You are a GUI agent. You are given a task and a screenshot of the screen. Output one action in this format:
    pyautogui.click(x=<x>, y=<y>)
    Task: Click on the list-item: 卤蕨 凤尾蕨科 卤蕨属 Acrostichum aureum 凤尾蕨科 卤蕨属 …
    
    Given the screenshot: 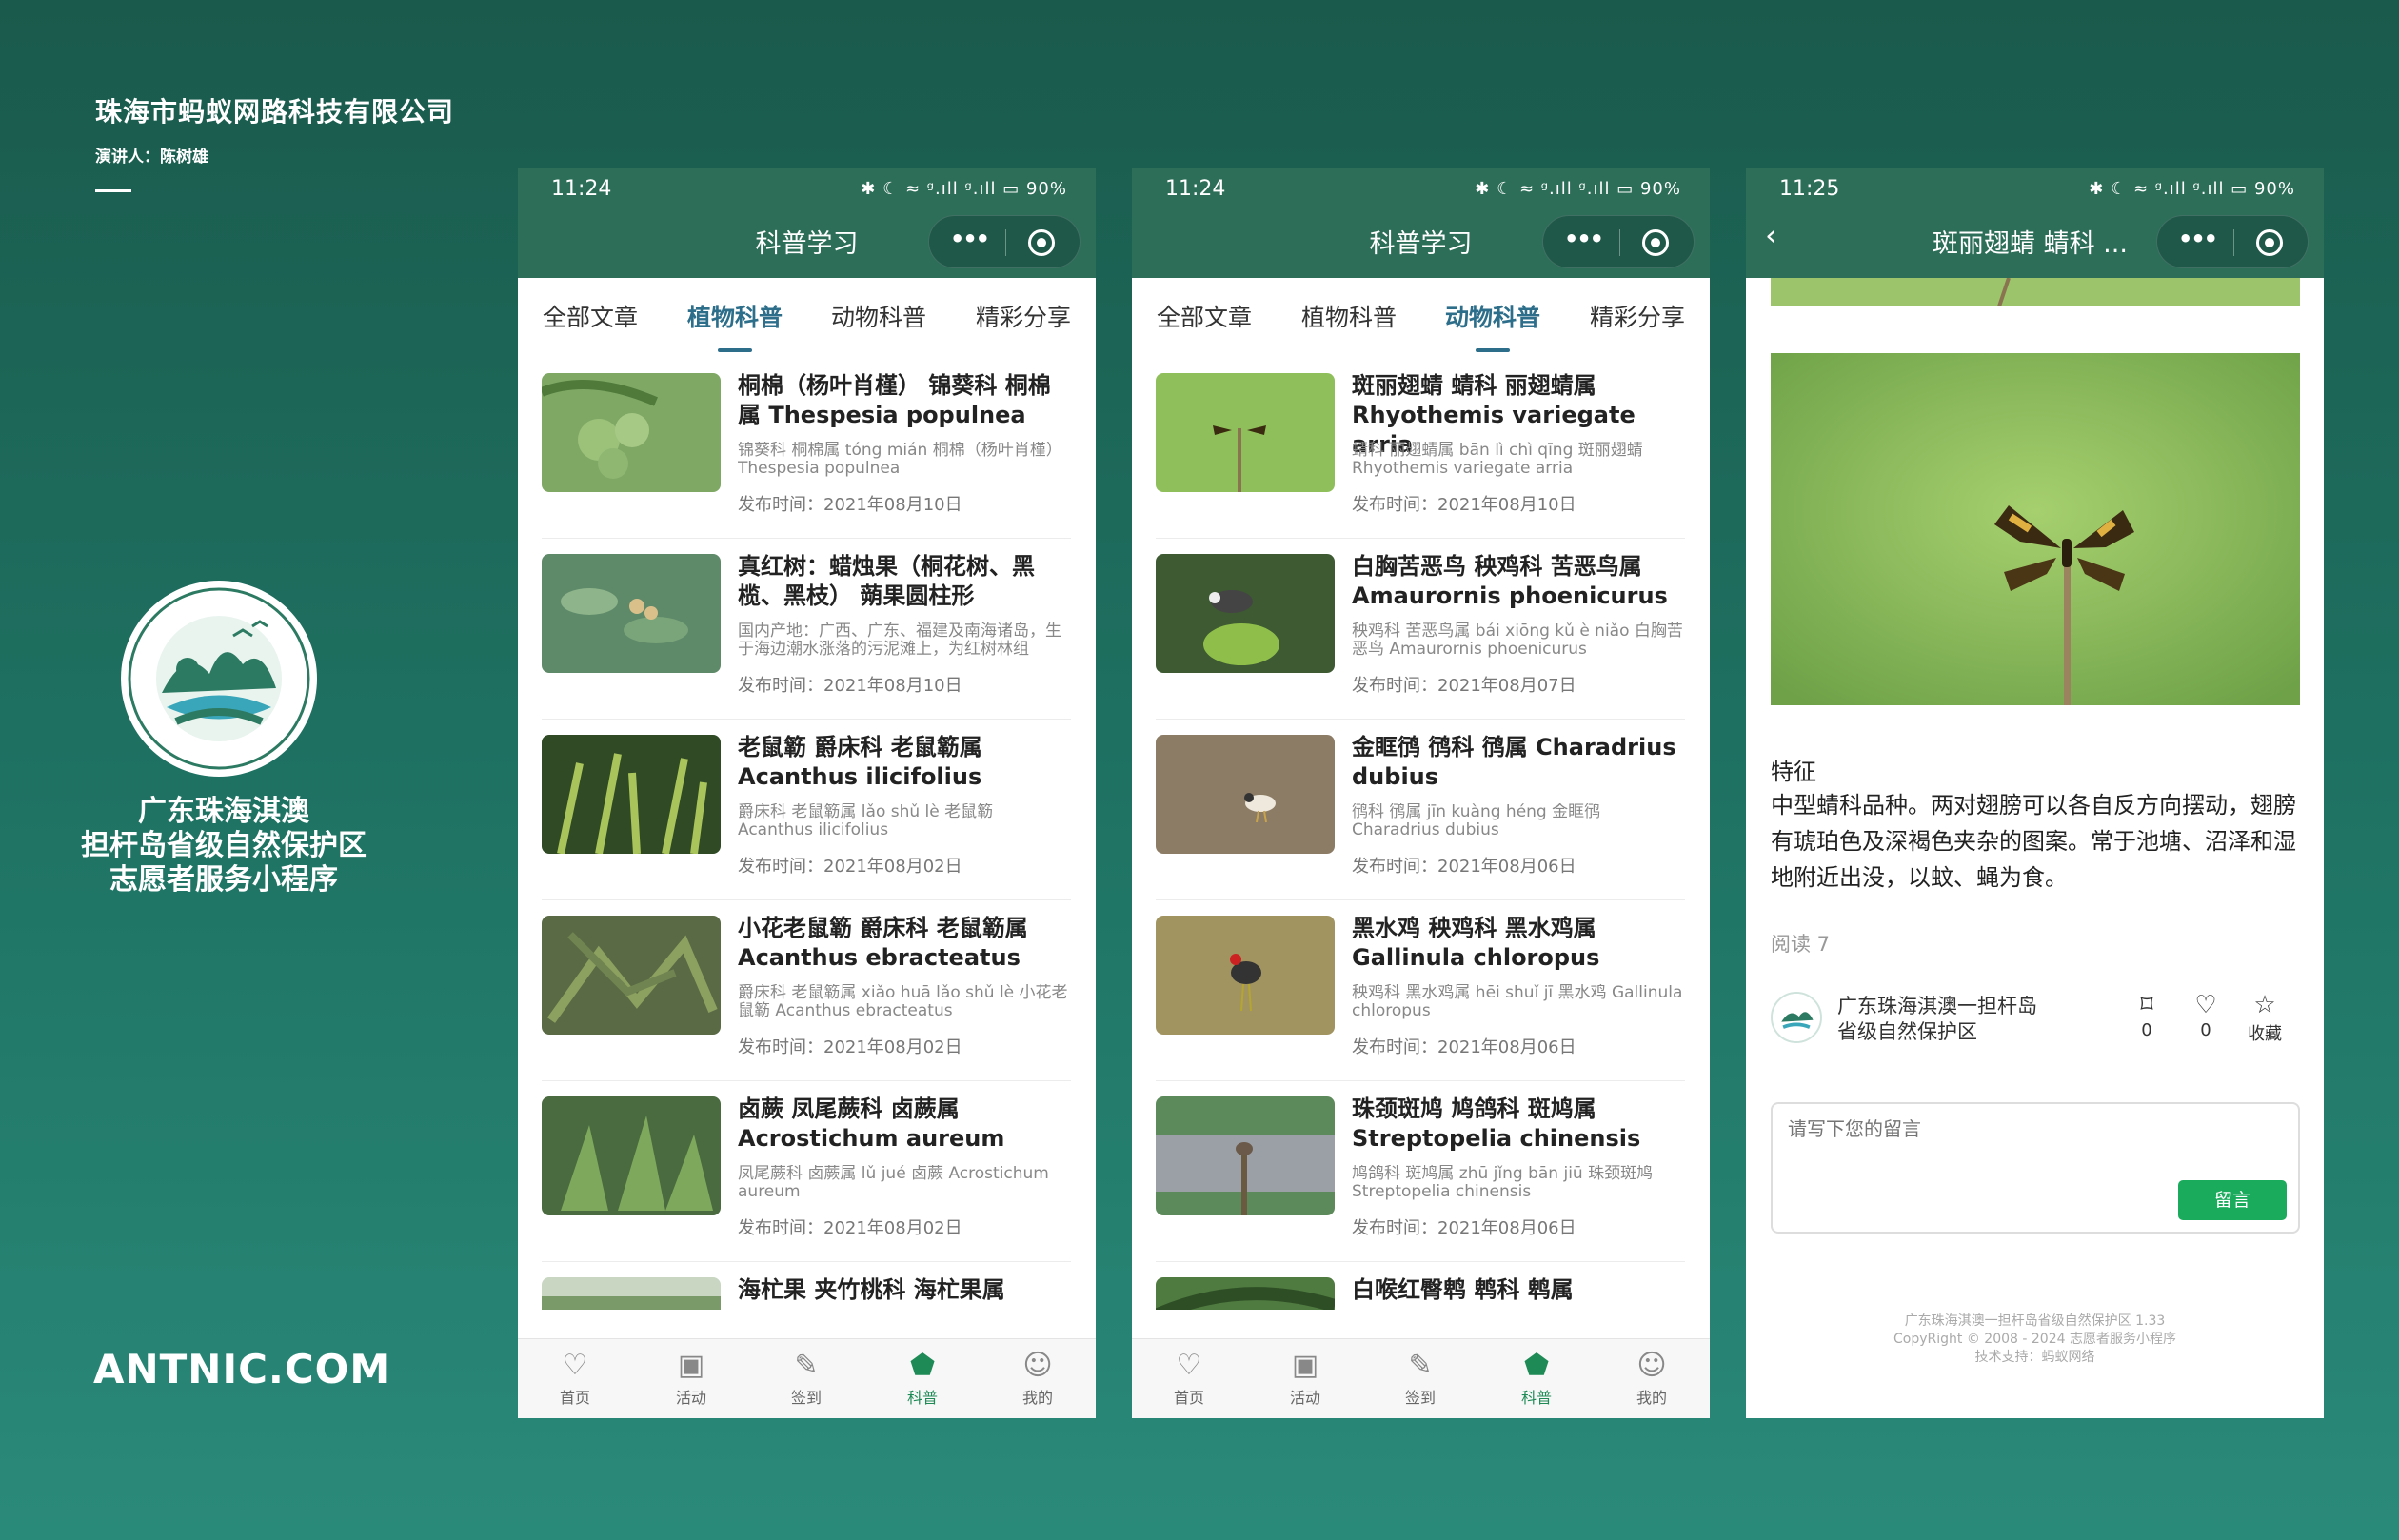 What is the action you would take?
    pyautogui.click(x=806, y=1171)
    